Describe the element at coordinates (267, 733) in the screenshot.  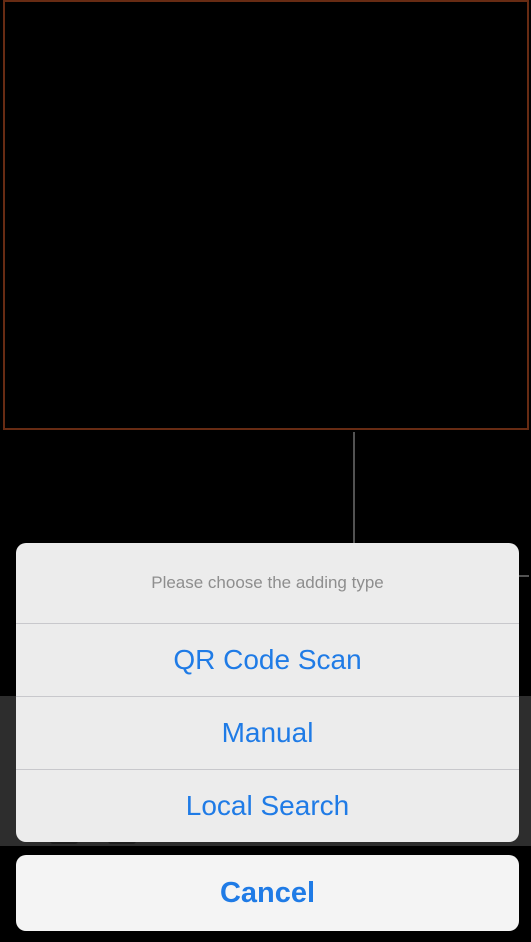
I see `manual-button: Manual` at that location.